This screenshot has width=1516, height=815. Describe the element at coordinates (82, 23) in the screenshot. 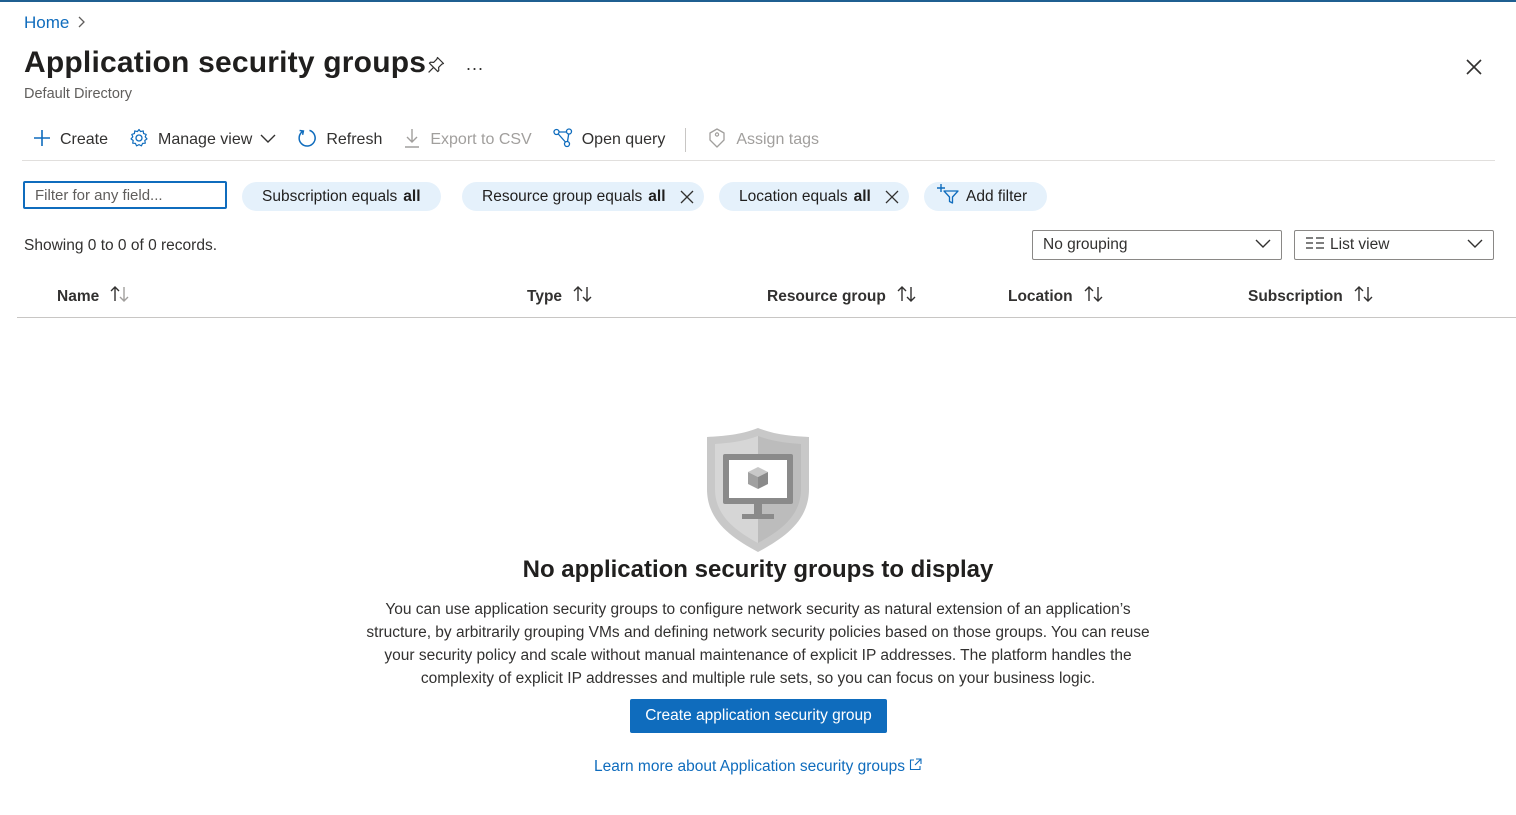

I see `chevron-right-icon` at that location.